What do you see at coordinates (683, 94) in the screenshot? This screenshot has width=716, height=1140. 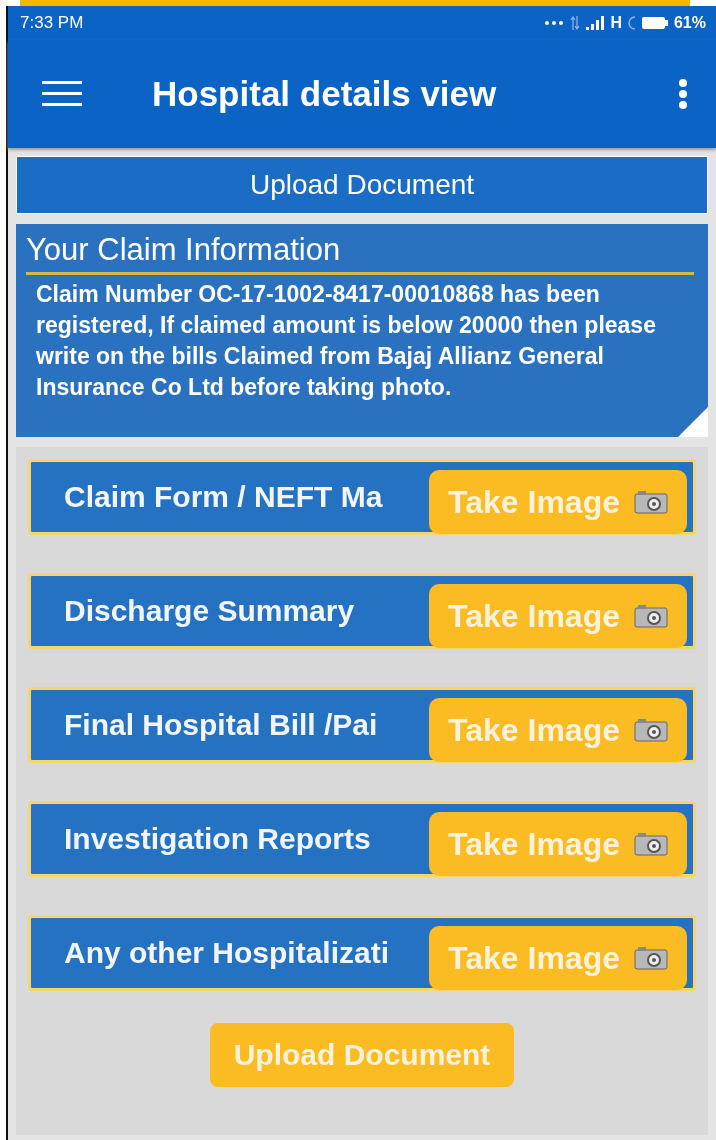 I see `more-options-icon` at bounding box center [683, 94].